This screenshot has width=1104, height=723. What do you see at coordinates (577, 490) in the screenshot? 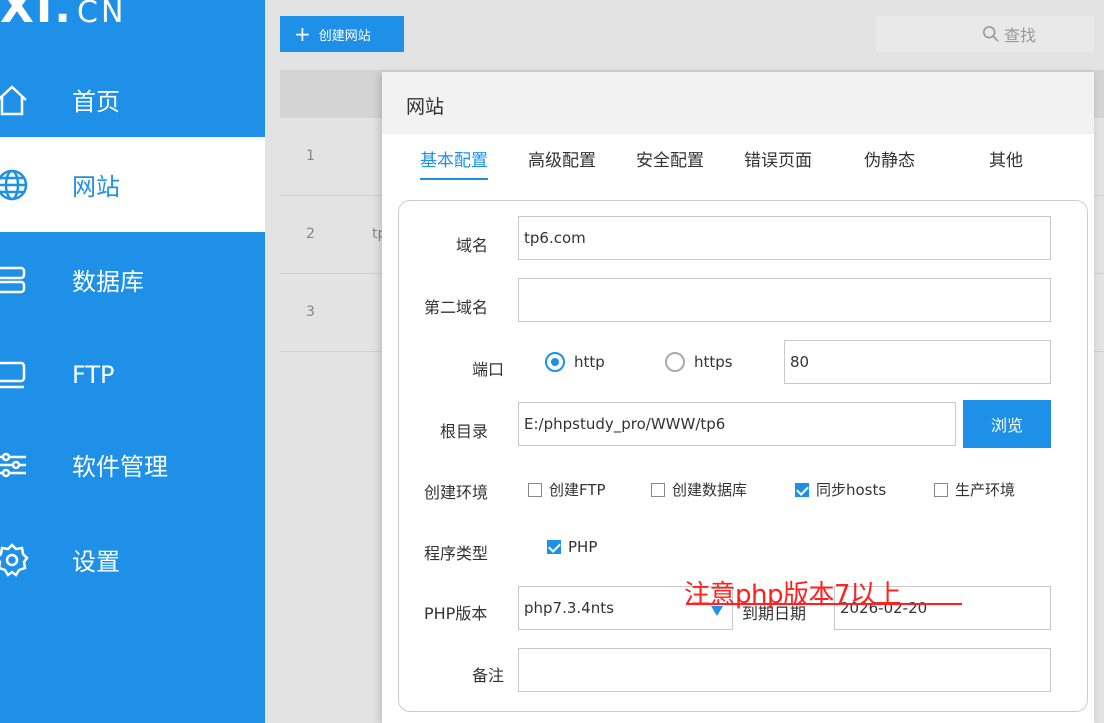
I see `create-ftp-label: 创建FTP` at bounding box center [577, 490].